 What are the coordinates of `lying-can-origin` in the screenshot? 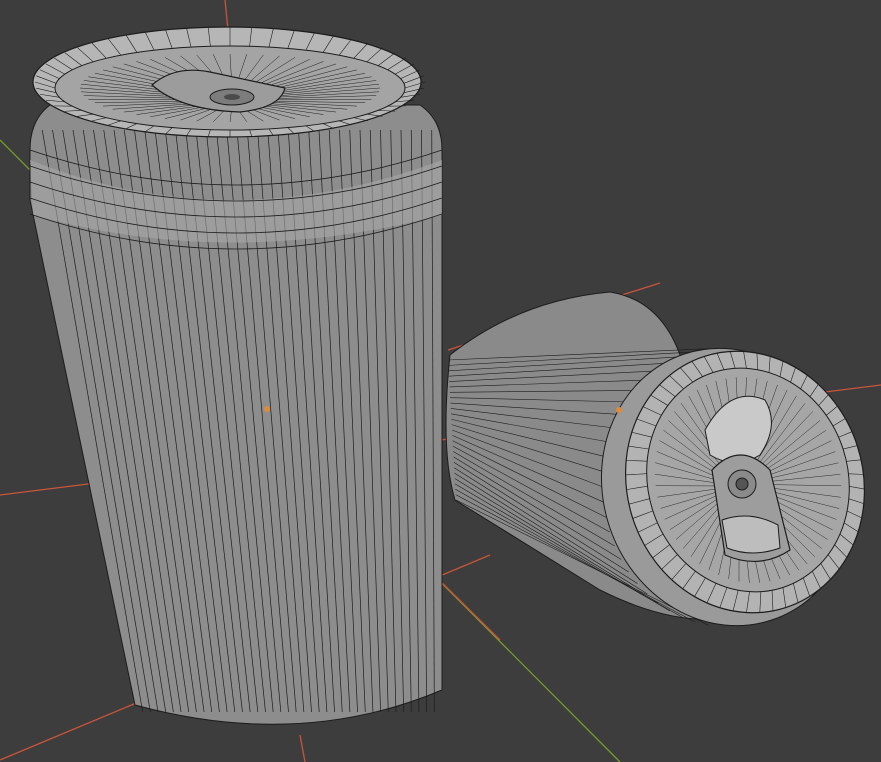 It's located at (619, 410).